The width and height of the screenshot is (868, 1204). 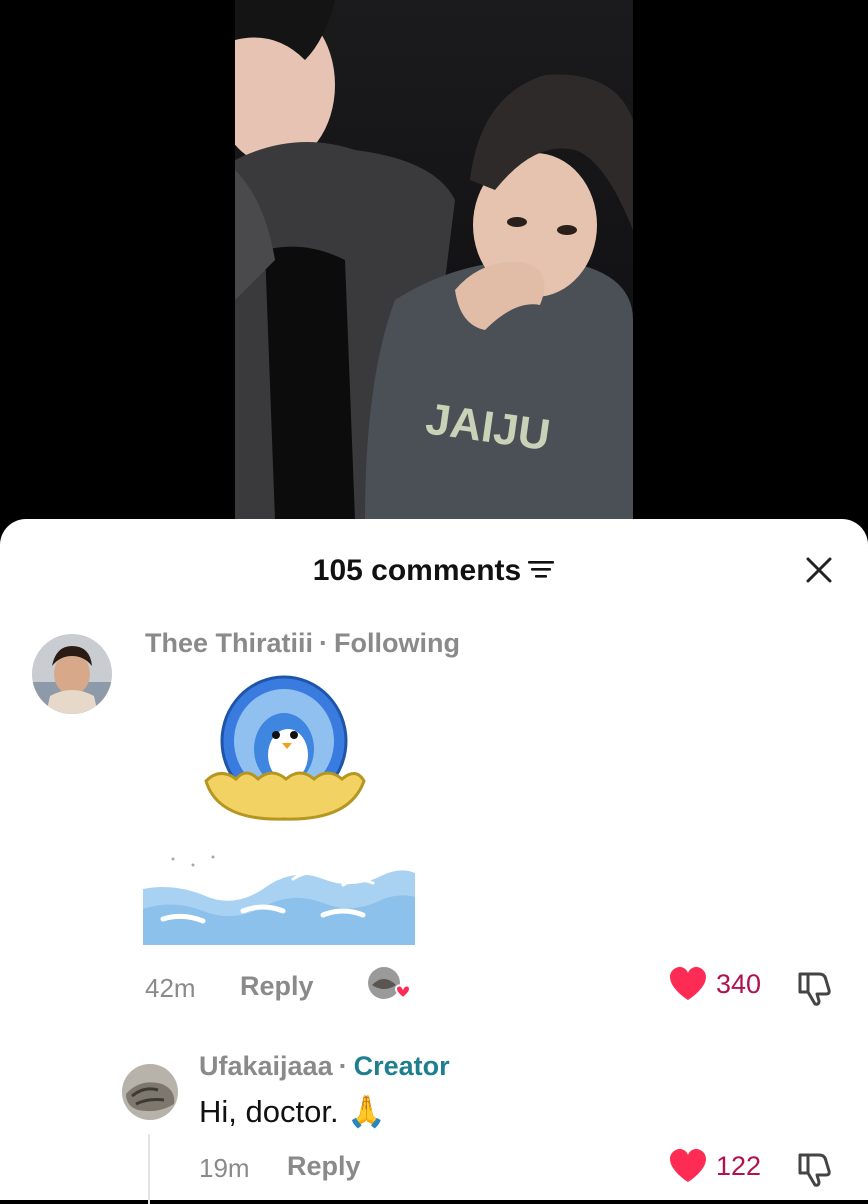 I want to click on close-icon, so click(x=819, y=570).